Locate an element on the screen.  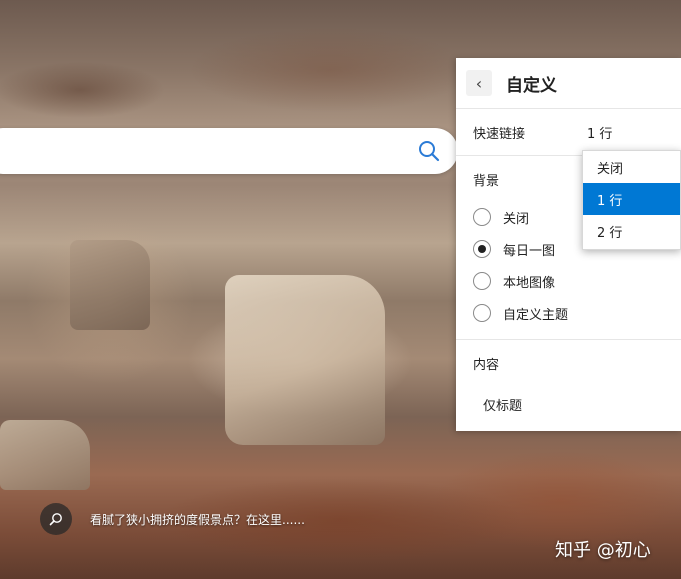
radio-label: 每日一图 is located at coordinates (529, 251).